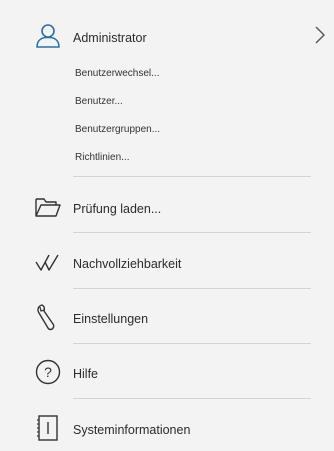  What do you see at coordinates (132, 430) in the screenshot?
I see `system-info-label: Systeminformationen` at bounding box center [132, 430].